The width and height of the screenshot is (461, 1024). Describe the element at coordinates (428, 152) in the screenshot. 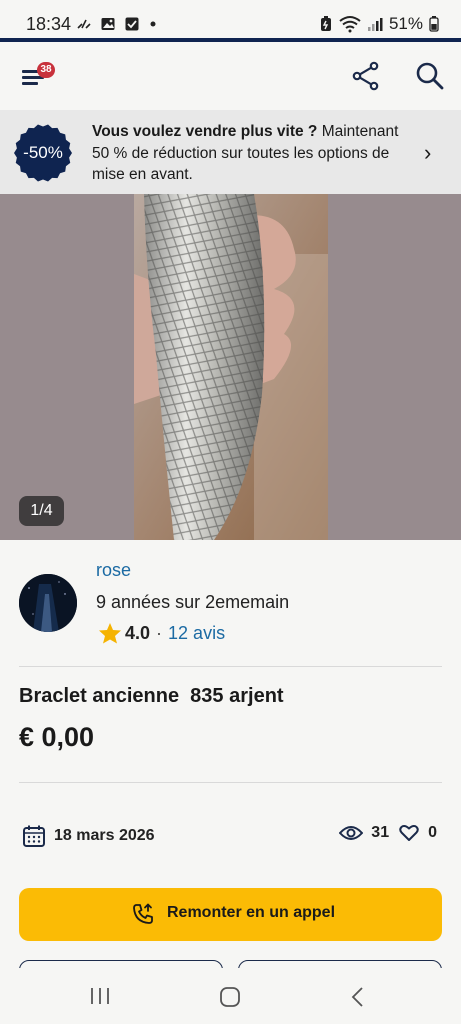

I see `chevron-right-icon: ›` at that location.